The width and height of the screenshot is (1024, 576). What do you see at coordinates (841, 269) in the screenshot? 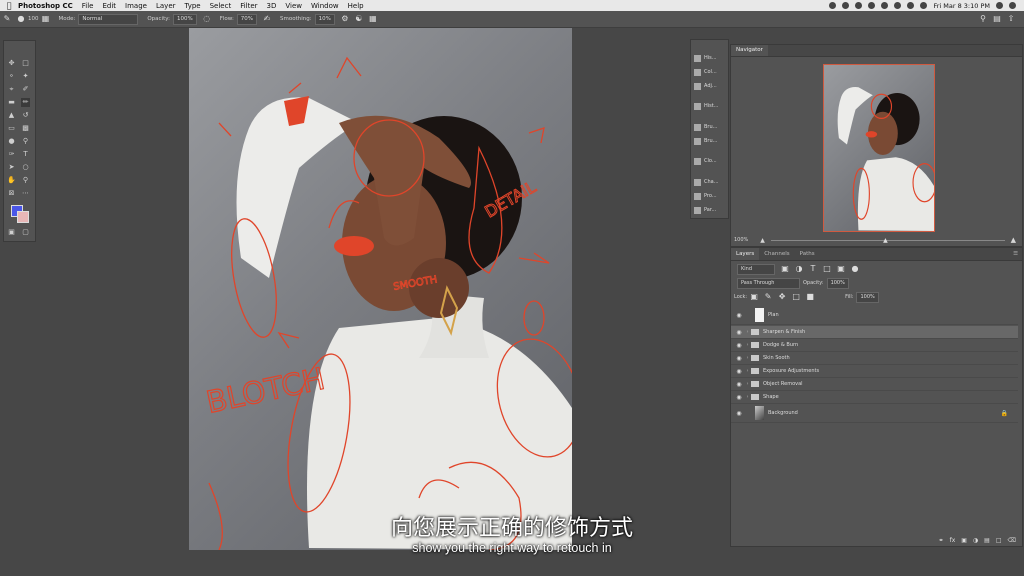
I see `filter-smart-object-icon: ▣` at bounding box center [841, 269].